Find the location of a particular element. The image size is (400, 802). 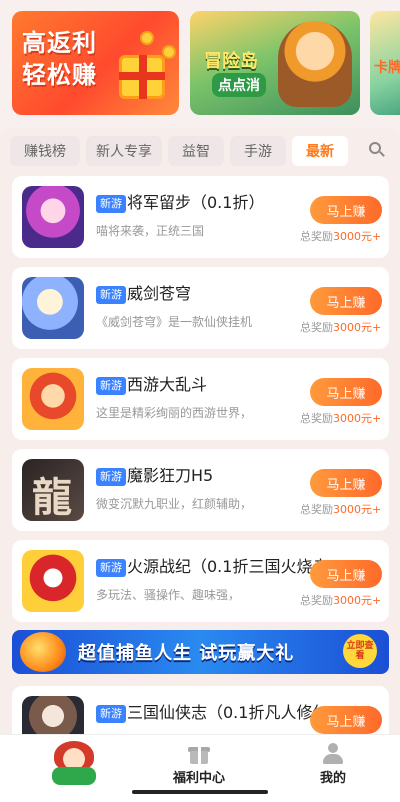

game-title: 威剑苍穹 is located at coordinates (159, 293).